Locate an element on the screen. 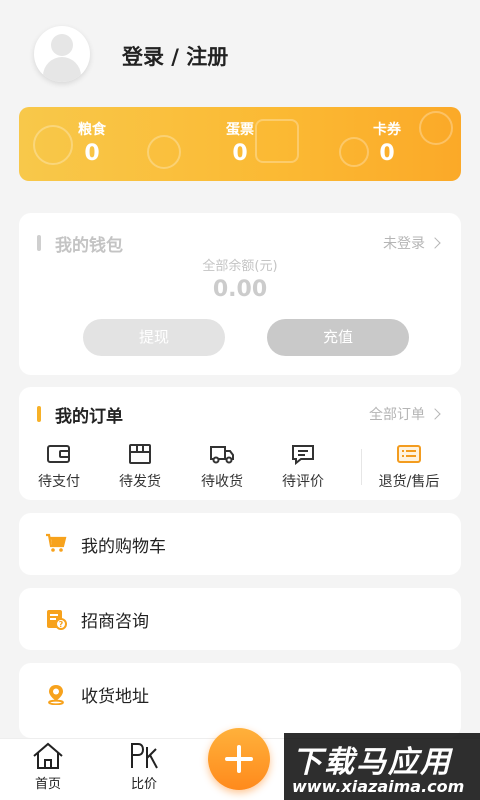 This screenshot has height=800, width=480. orders-title: 我的订单 is located at coordinates (89, 417).